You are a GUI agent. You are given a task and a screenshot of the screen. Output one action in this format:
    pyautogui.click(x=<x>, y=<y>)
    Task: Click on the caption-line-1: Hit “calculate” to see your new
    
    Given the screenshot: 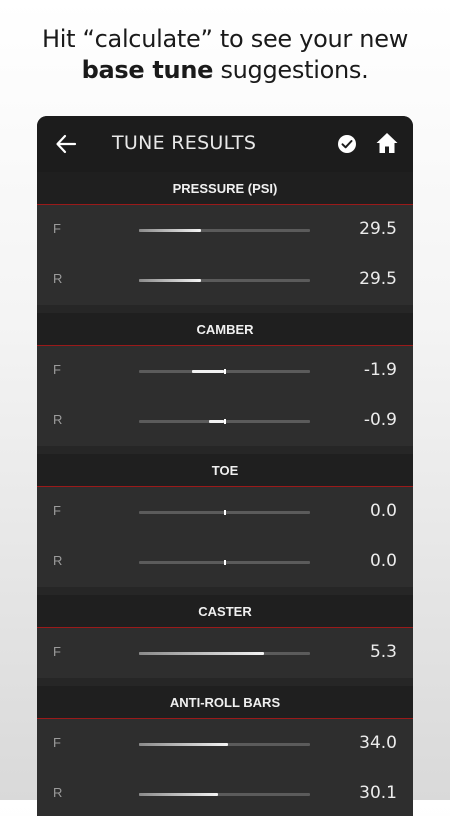 What is the action you would take?
    pyautogui.click(x=225, y=39)
    